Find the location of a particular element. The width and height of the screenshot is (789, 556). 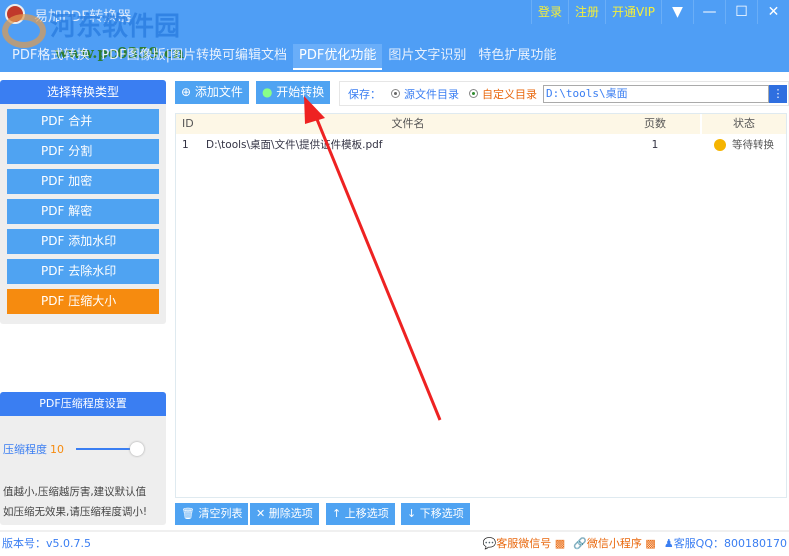

qq-link: ♟客服QQ：800180170 is located at coordinates (725, 544).